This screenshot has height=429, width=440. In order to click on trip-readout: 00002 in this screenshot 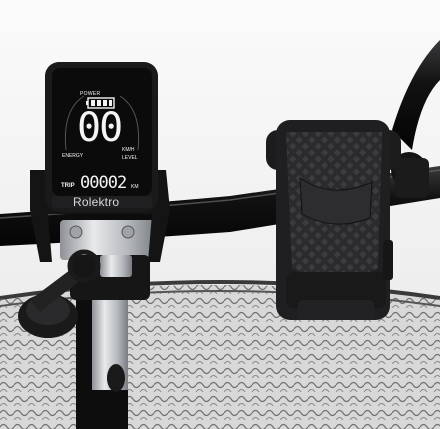, I will do `click(103, 183)`.